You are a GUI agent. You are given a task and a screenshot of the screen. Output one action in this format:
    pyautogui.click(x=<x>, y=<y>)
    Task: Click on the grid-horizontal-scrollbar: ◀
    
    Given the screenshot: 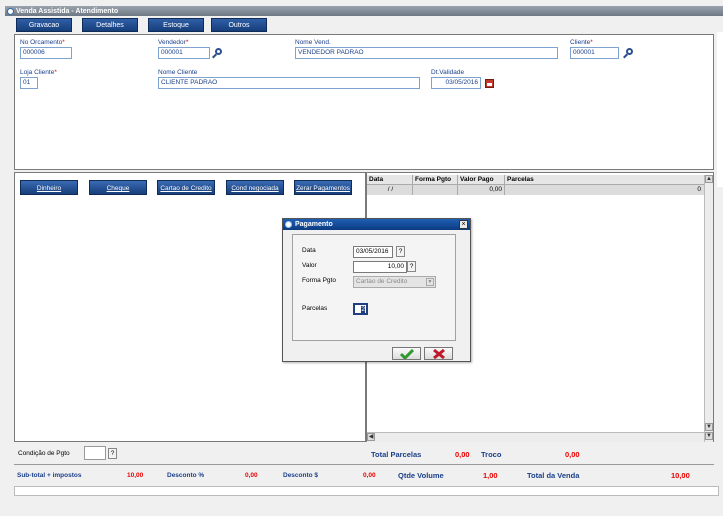 What is the action you would take?
    pyautogui.click(x=535, y=437)
    